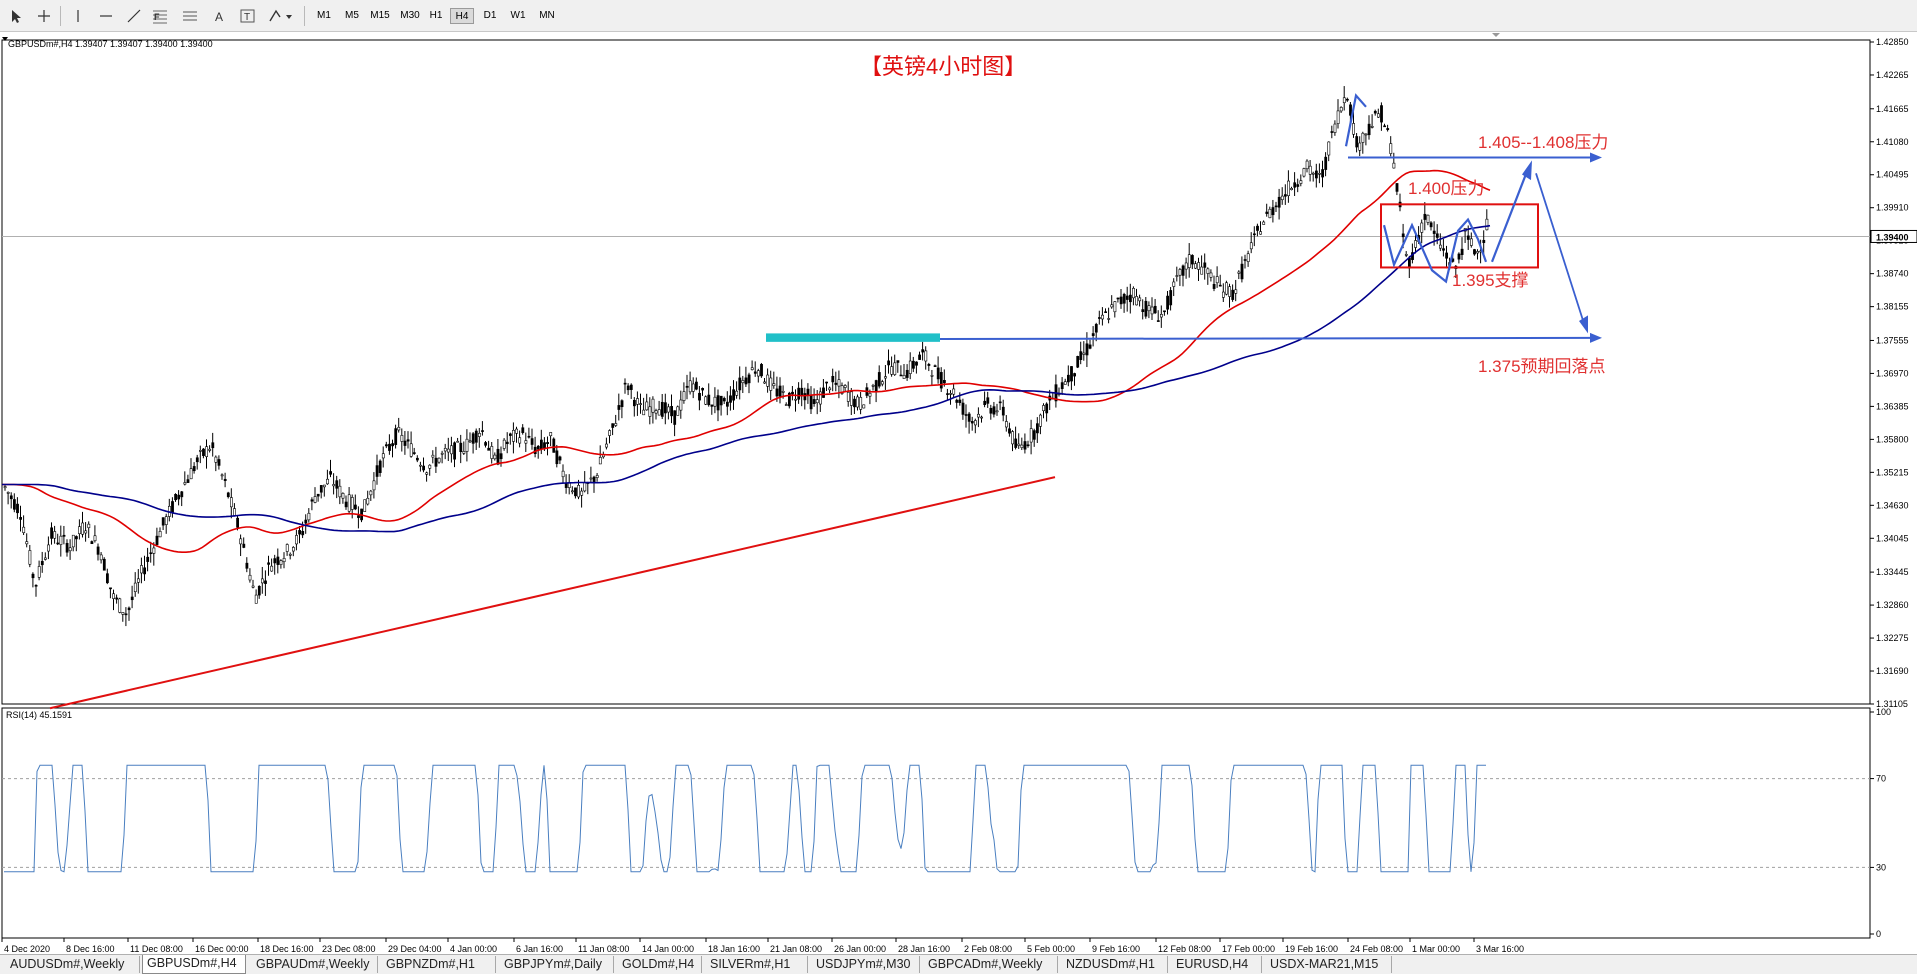 The image size is (1917, 974). What do you see at coordinates (78, 16) in the screenshot?
I see `vertical-line-icon` at bounding box center [78, 16].